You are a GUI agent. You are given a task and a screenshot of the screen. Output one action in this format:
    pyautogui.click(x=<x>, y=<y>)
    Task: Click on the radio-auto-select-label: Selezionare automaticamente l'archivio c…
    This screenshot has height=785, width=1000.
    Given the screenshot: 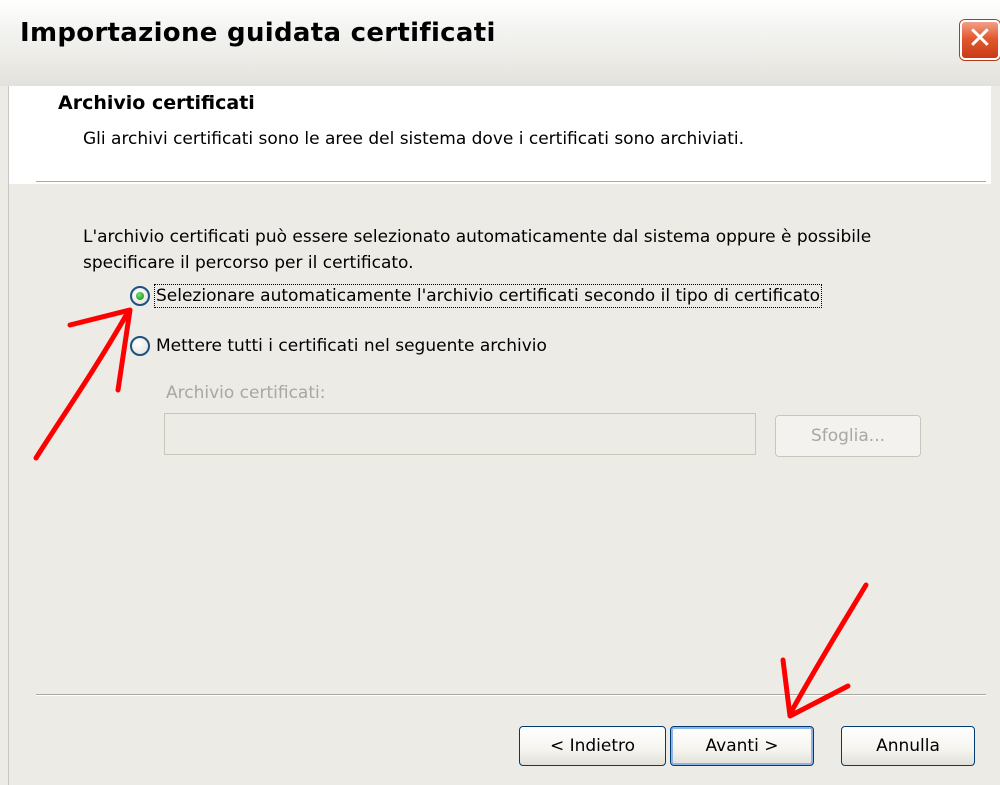 What is the action you would take?
    pyautogui.click(x=488, y=296)
    